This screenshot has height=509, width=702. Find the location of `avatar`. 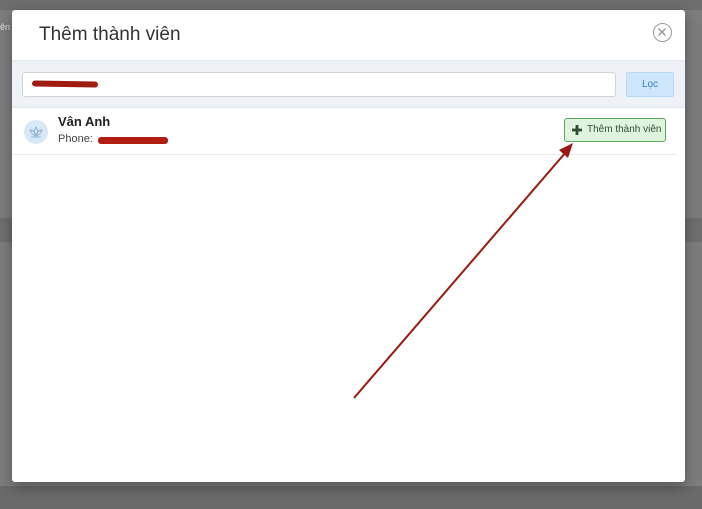

avatar is located at coordinates (36, 132).